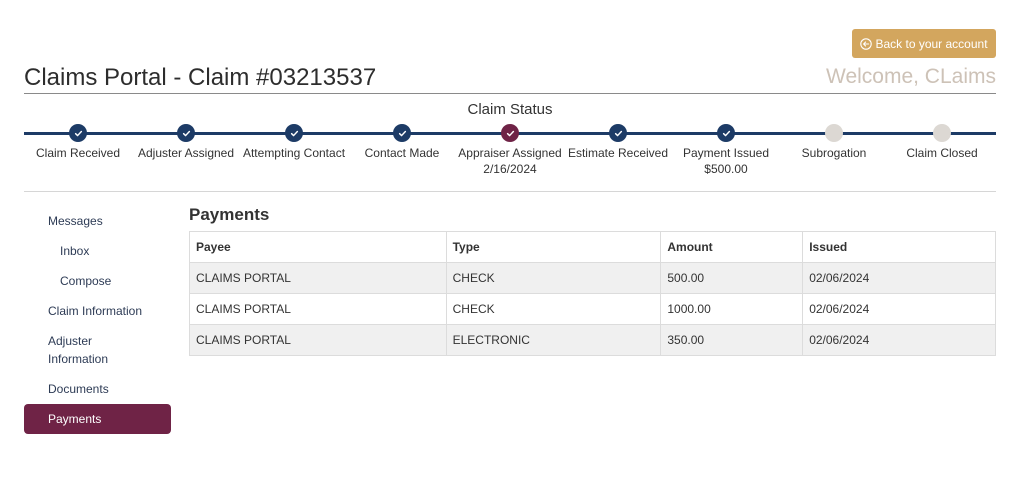 The width and height of the screenshot is (1027, 483). I want to click on amount-cell: 500.00, so click(732, 278).